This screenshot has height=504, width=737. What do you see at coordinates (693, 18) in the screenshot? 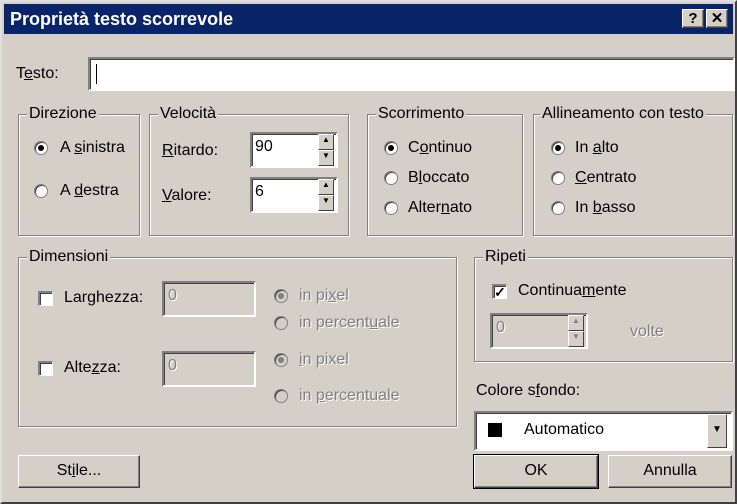
I see `help-button: ?` at bounding box center [693, 18].